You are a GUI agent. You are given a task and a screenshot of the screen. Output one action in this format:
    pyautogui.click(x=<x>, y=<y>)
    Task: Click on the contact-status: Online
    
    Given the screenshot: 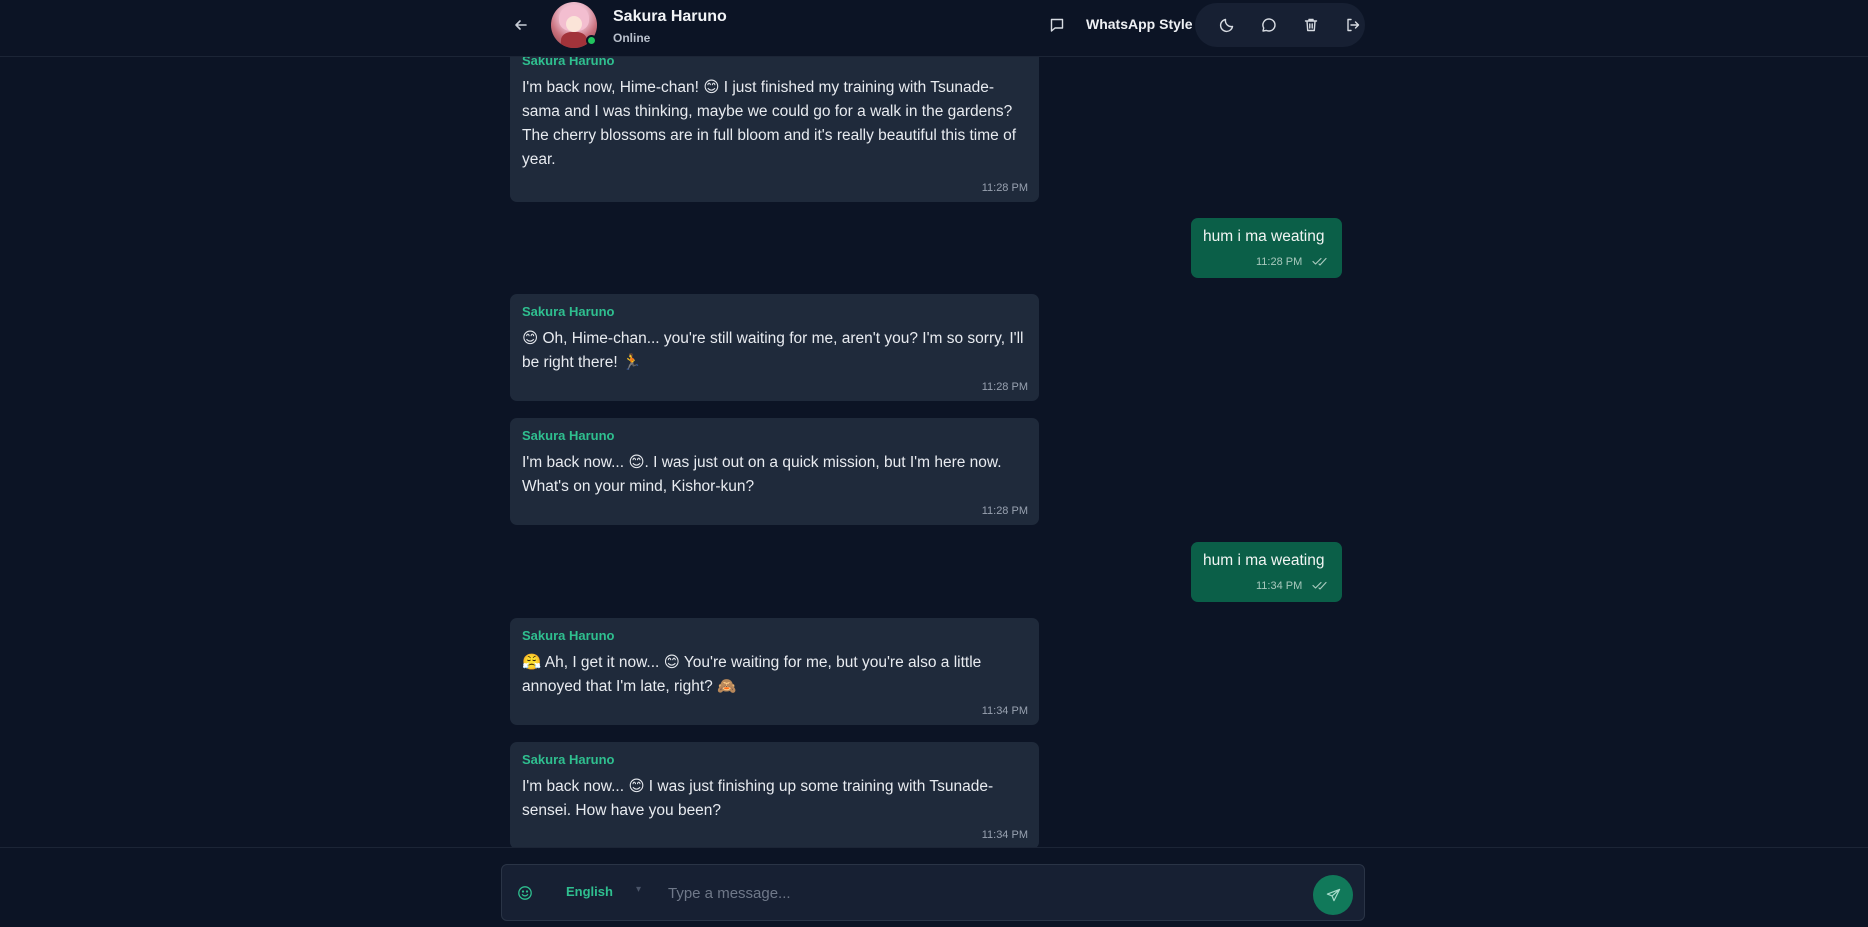 What is the action you would take?
    pyautogui.click(x=632, y=38)
    